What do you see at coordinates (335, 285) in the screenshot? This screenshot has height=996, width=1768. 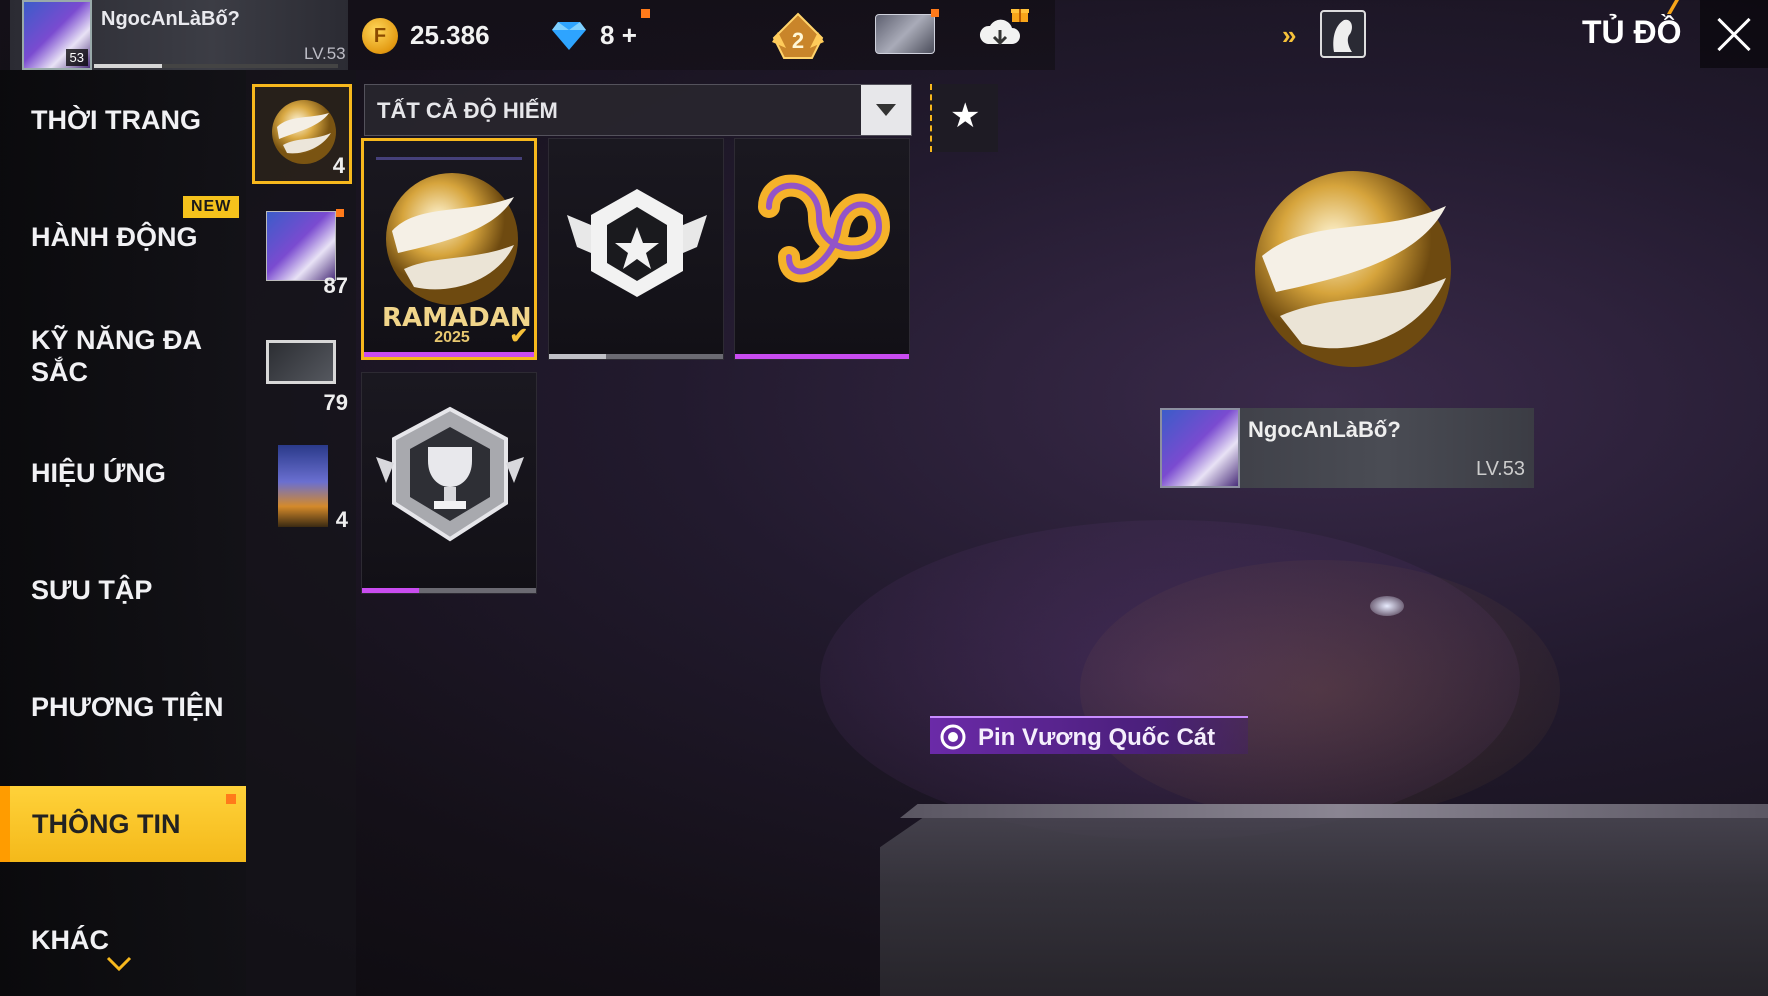 I see `subcategory-count: 87` at bounding box center [335, 285].